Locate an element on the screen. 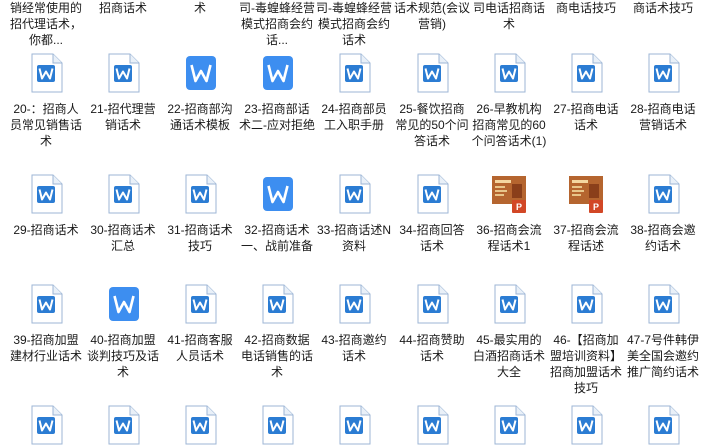  file-name-label: 22-招商部沟通话术模板 is located at coordinates (200, 117).